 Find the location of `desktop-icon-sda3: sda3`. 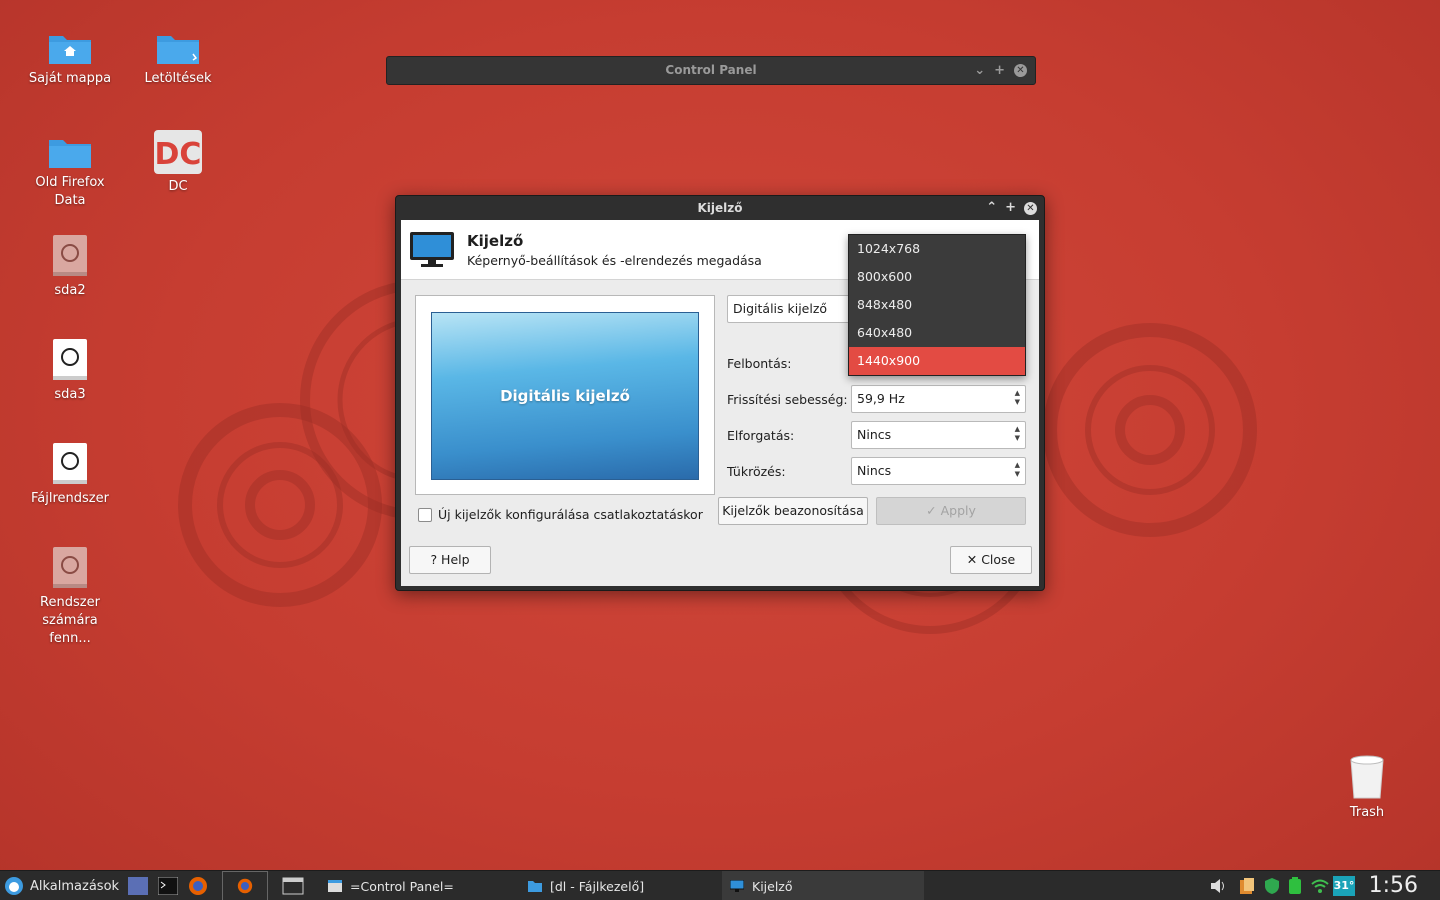

desktop-icon-sda3: sda3 is located at coordinates (70, 371).